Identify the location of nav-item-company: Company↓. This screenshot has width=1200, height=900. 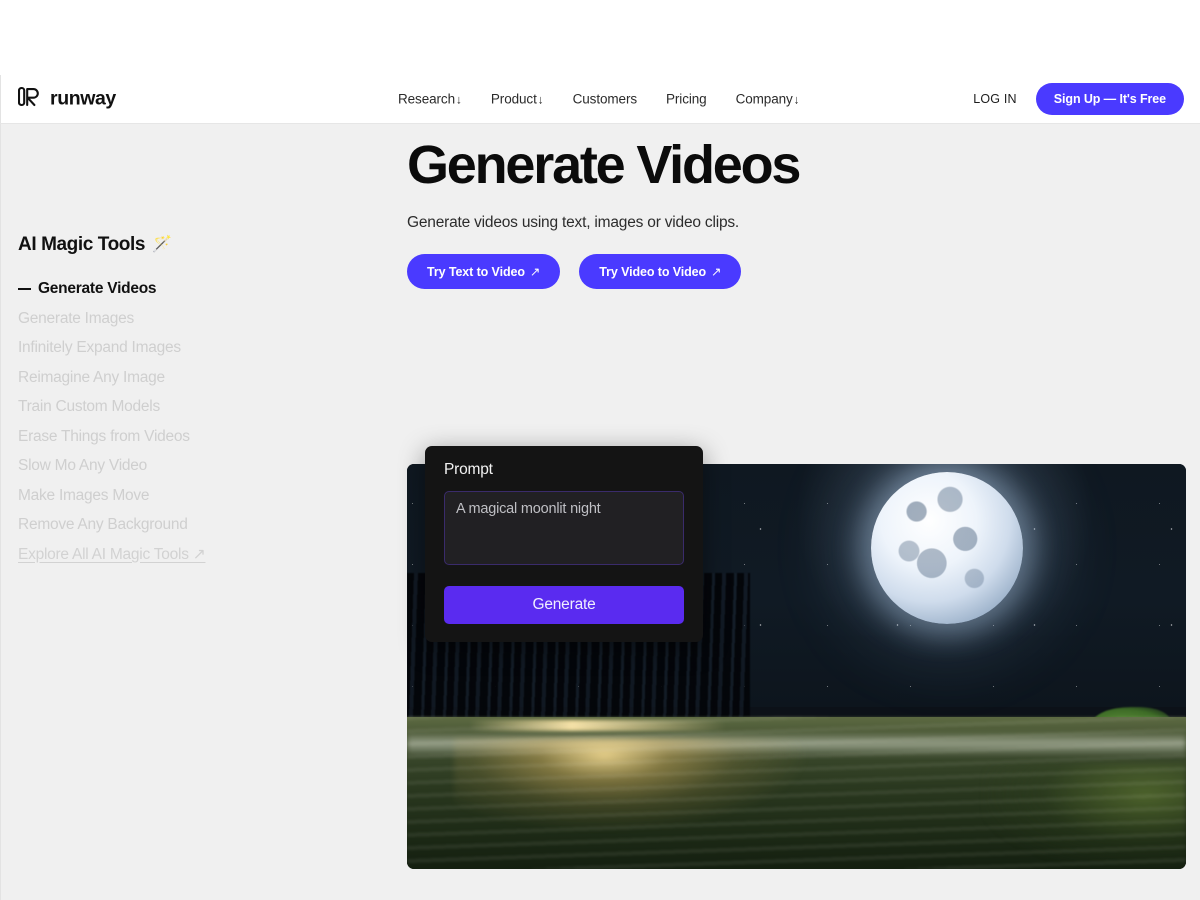
(768, 99).